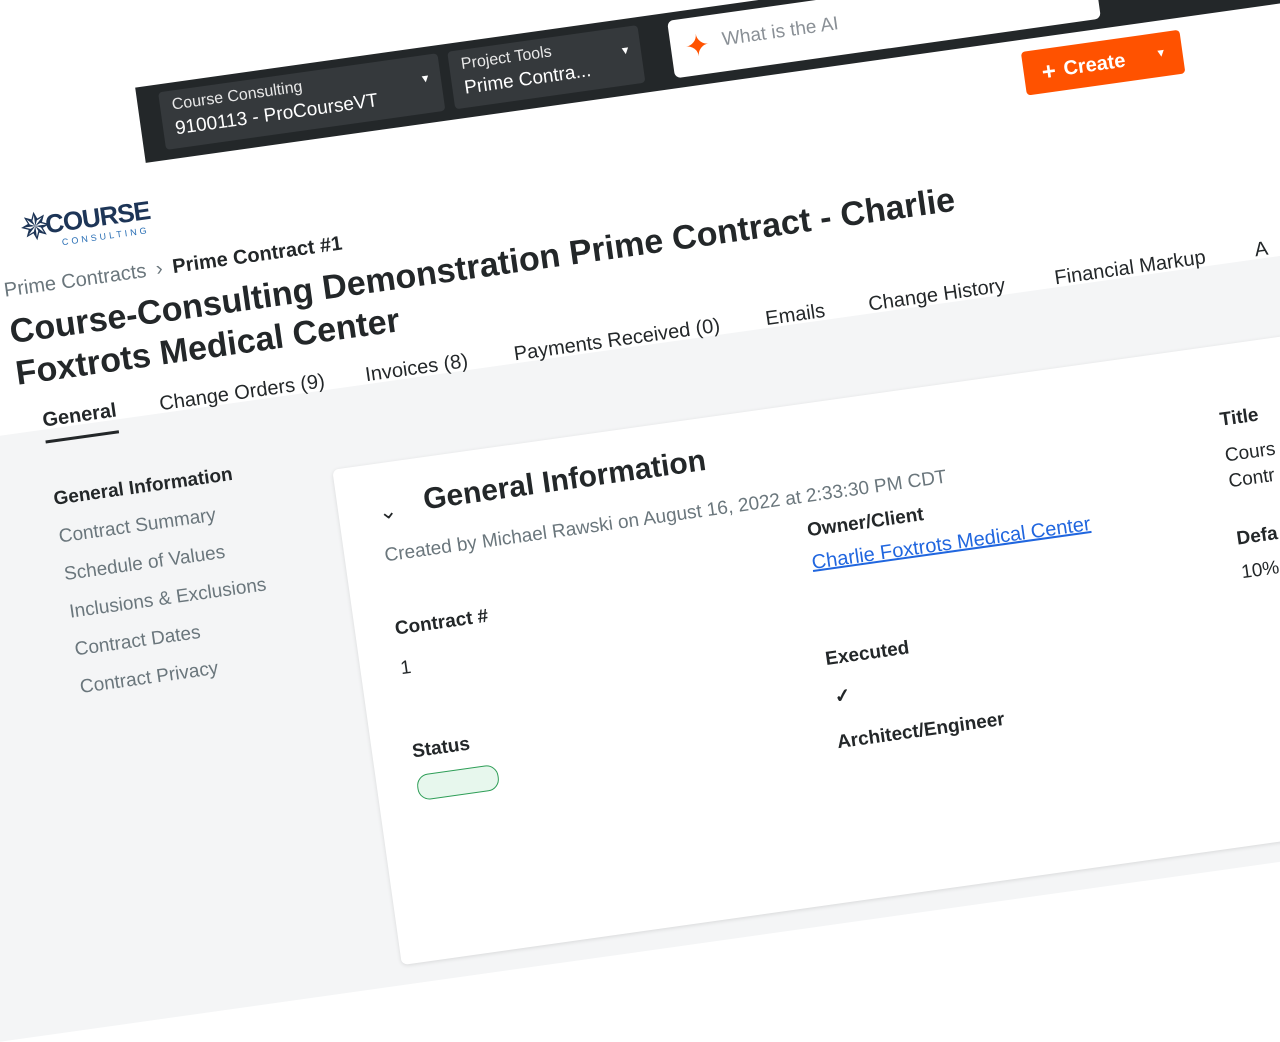 The width and height of the screenshot is (1280, 1042). Describe the element at coordinates (1261, 250) in the screenshot. I see `tab-more: A` at that location.